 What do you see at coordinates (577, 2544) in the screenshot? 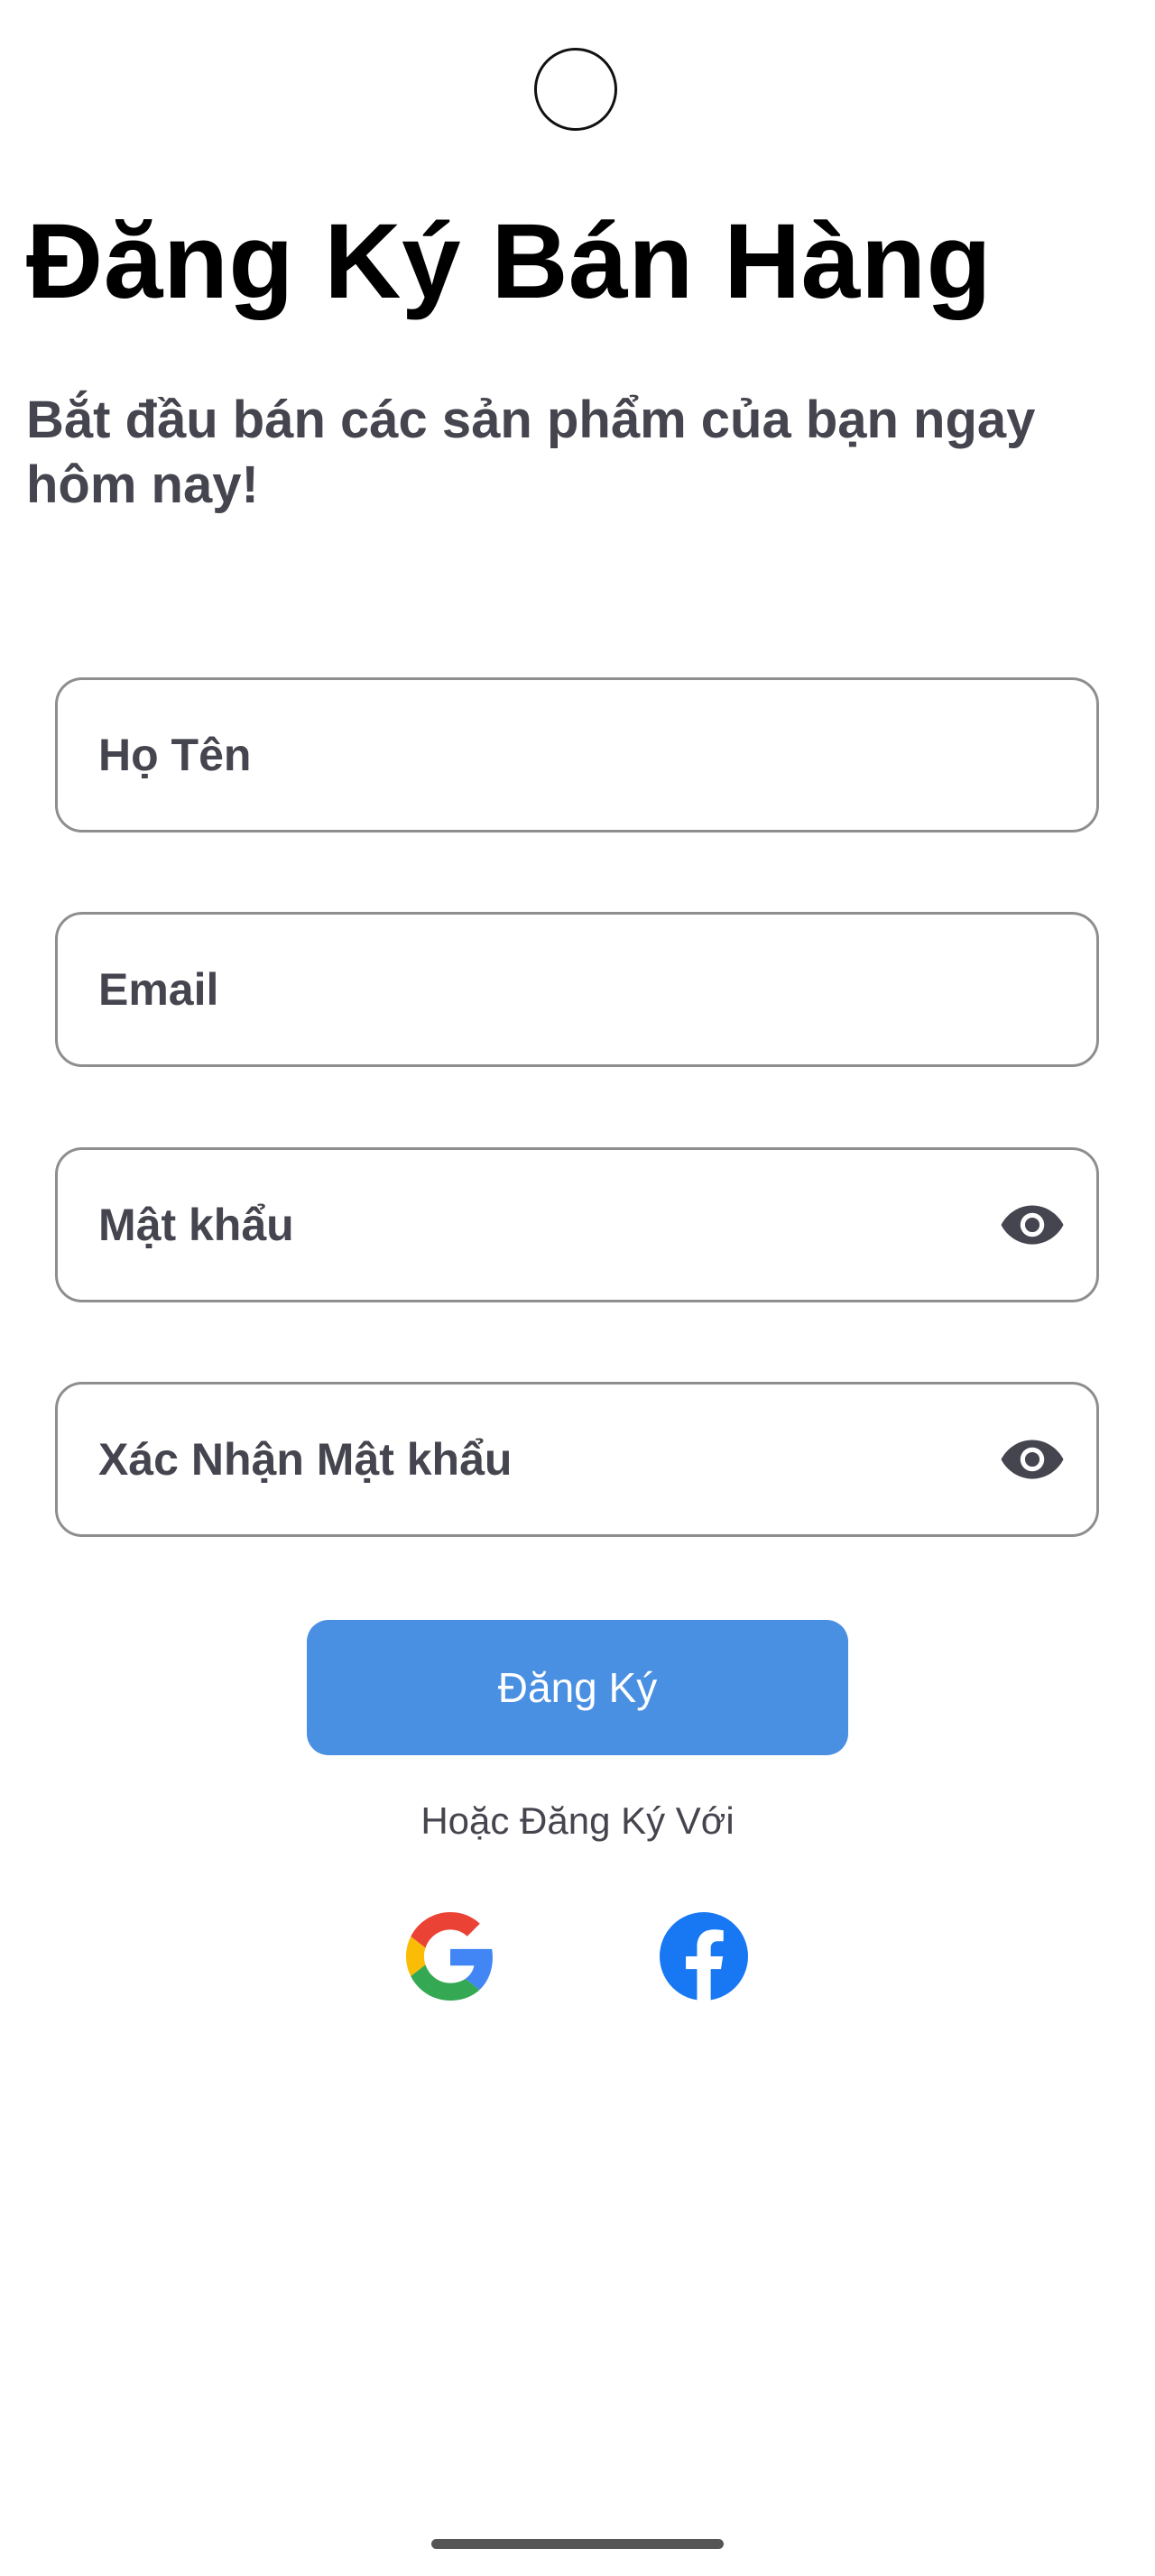
I see `home-indicator` at bounding box center [577, 2544].